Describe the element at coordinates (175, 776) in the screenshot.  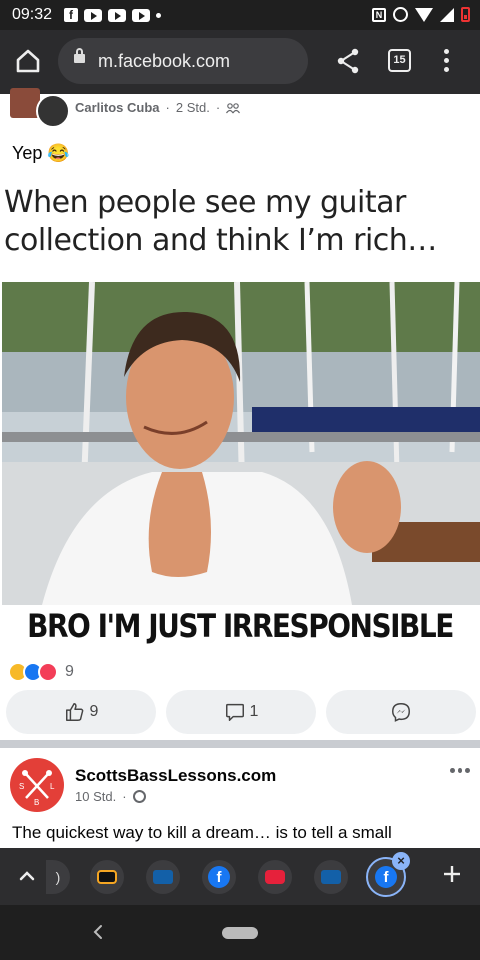
I see `page-name: ScottsBassLessons.com` at that location.